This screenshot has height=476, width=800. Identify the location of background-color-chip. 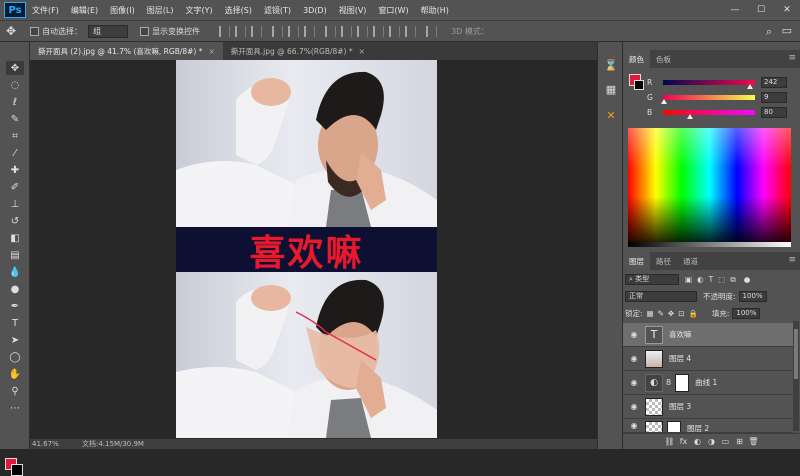
(639, 85).